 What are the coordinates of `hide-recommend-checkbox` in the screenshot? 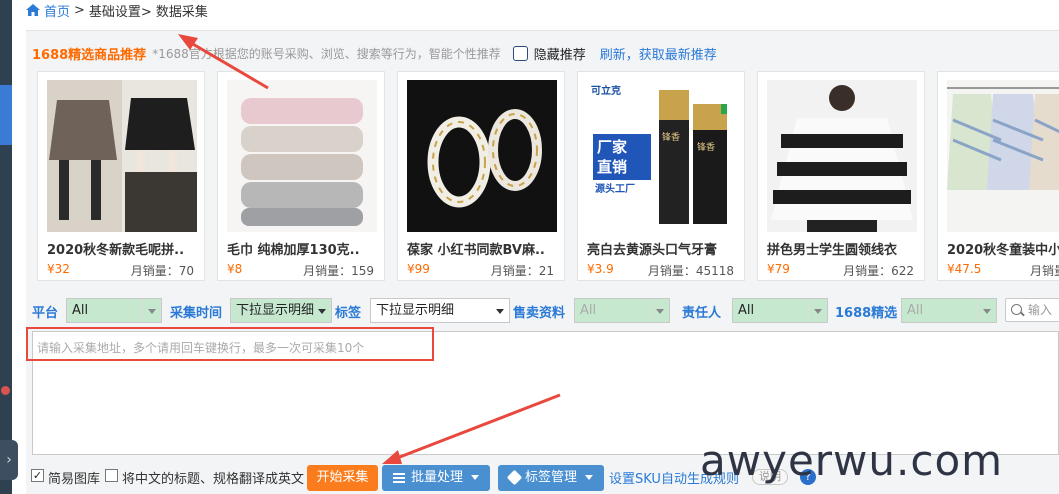 It's located at (520, 53).